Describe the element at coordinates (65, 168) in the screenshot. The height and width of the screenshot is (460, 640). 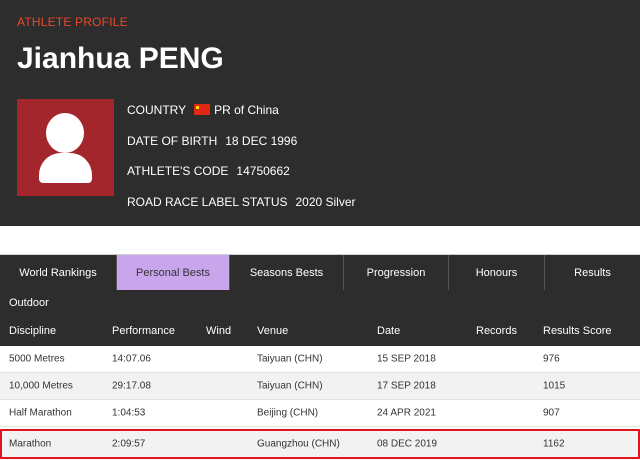
I see `avatar-body` at that location.